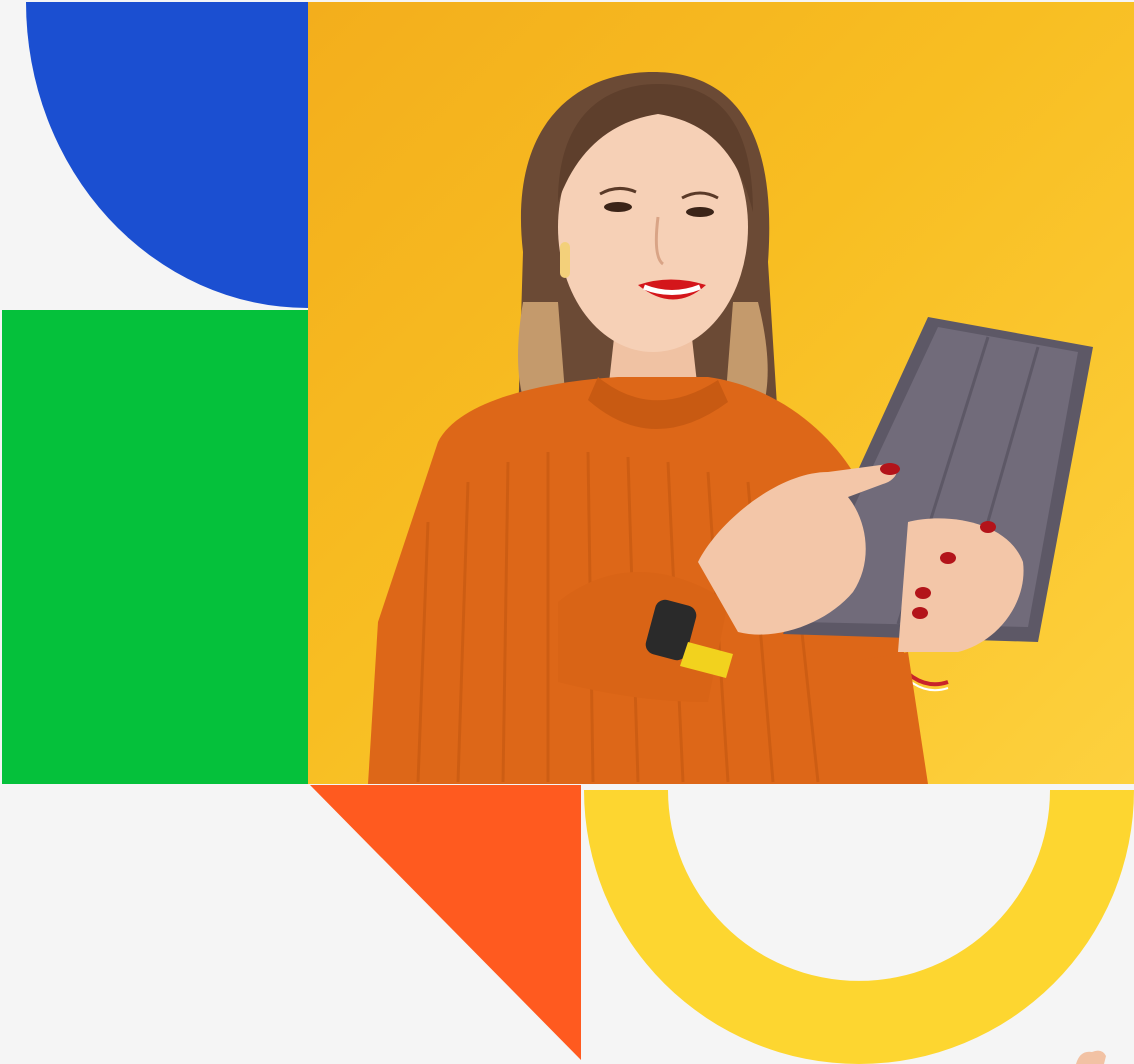  I want to click on yellow-semicircle-arc, so click(859, 927).